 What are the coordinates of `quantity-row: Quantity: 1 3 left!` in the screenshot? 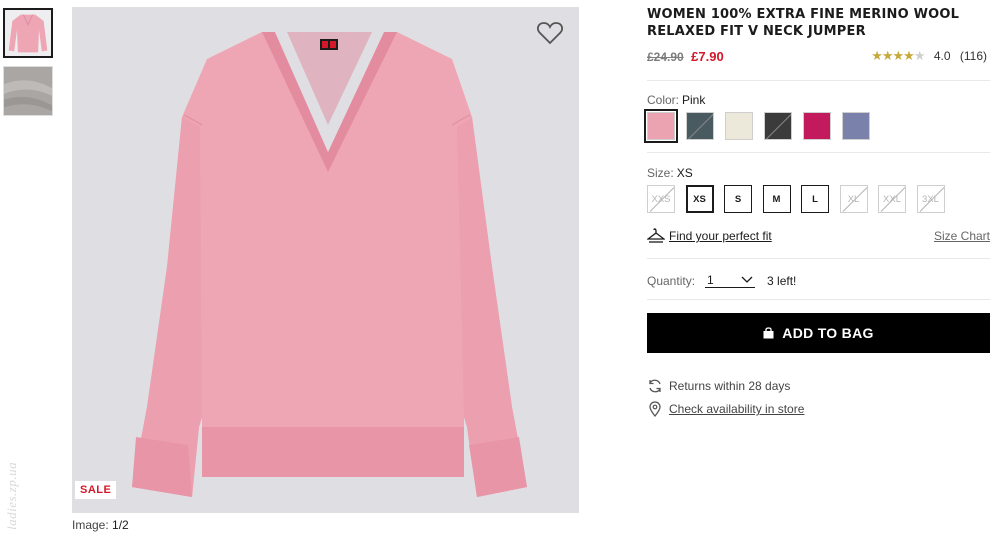 It's located at (721, 280).